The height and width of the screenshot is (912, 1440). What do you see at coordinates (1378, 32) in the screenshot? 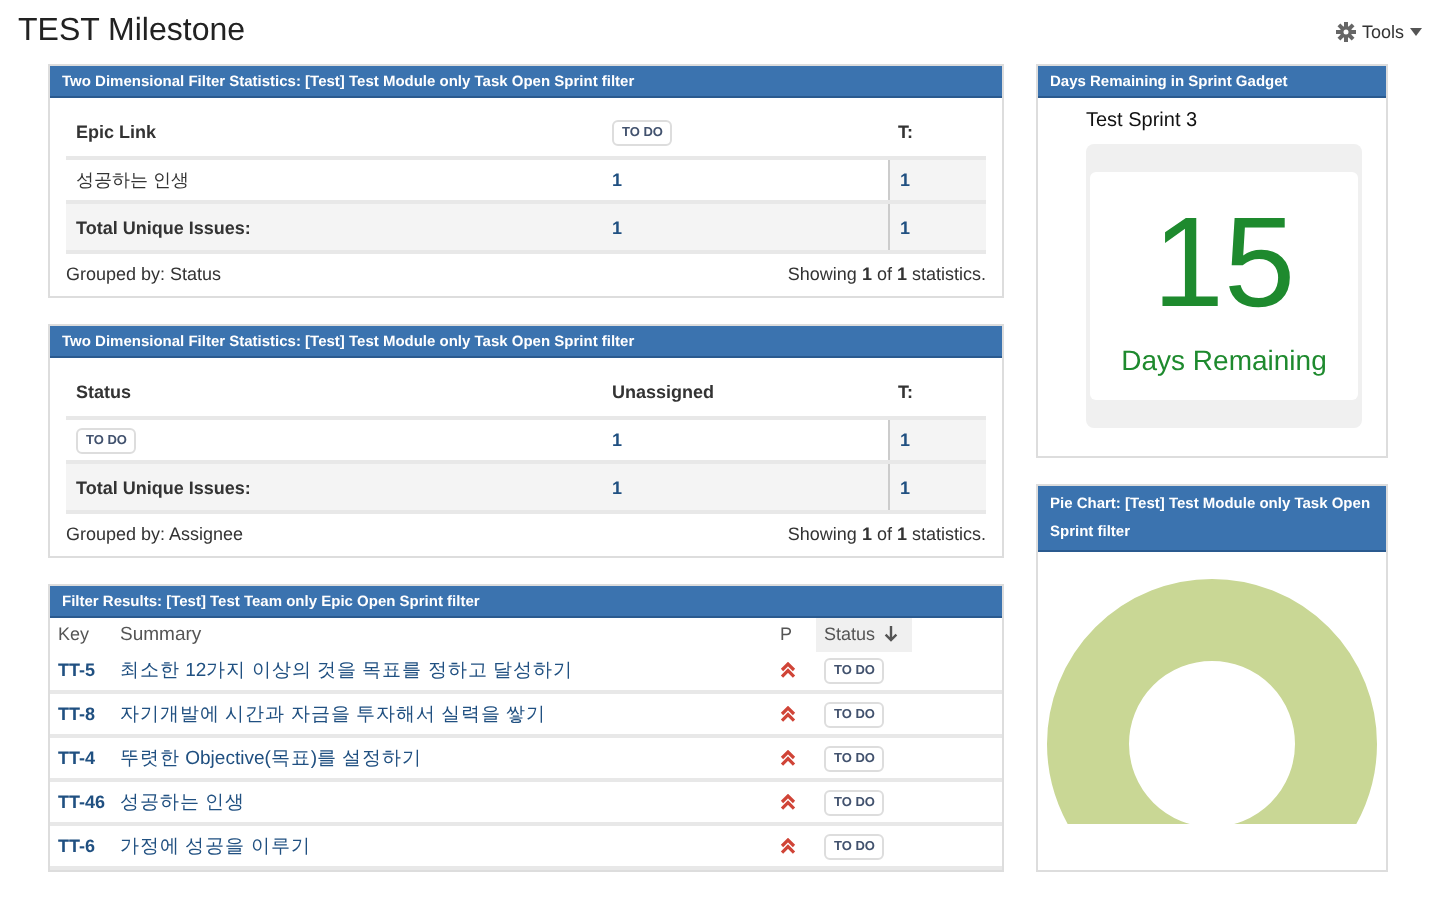
I see `tools-menu-button: Tools` at bounding box center [1378, 32].